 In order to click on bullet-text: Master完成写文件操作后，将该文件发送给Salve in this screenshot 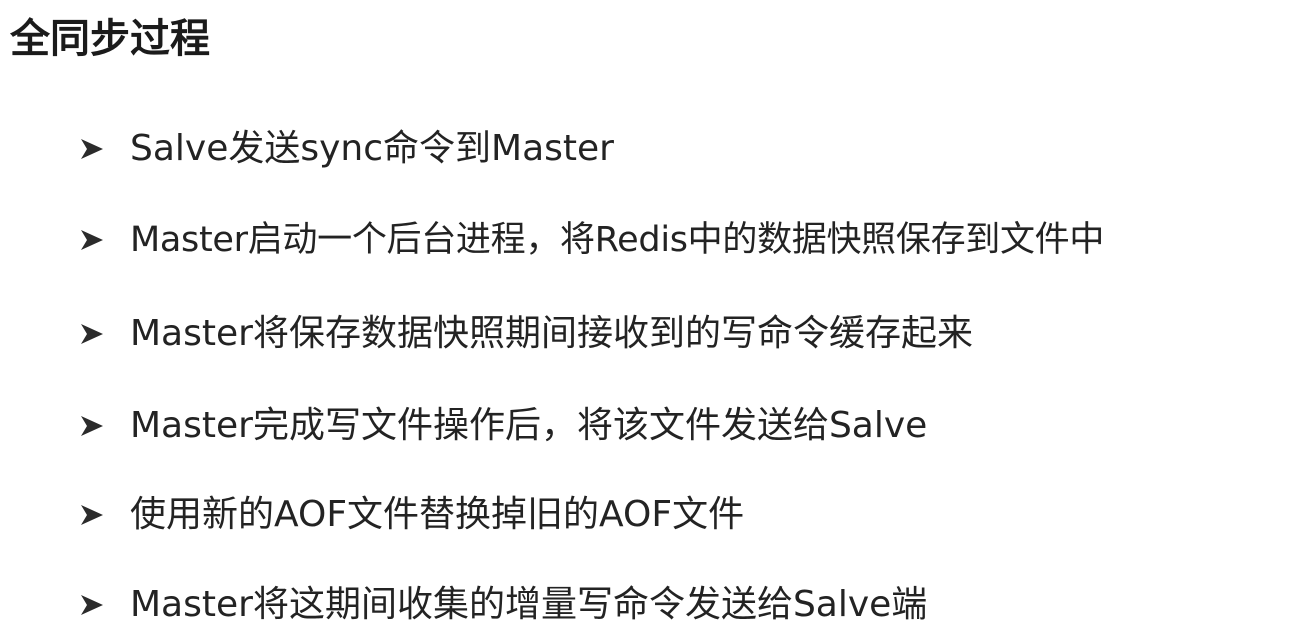, I will do `click(529, 425)`.